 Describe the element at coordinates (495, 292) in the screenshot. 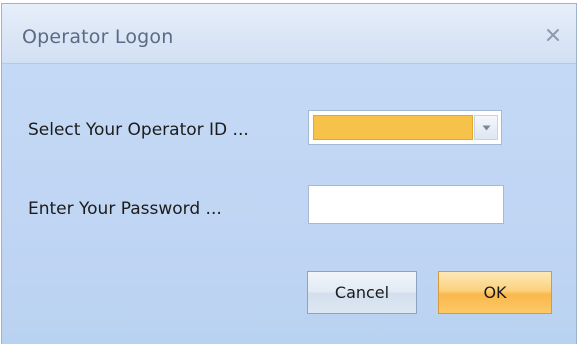

I see `ok-button: OK` at that location.